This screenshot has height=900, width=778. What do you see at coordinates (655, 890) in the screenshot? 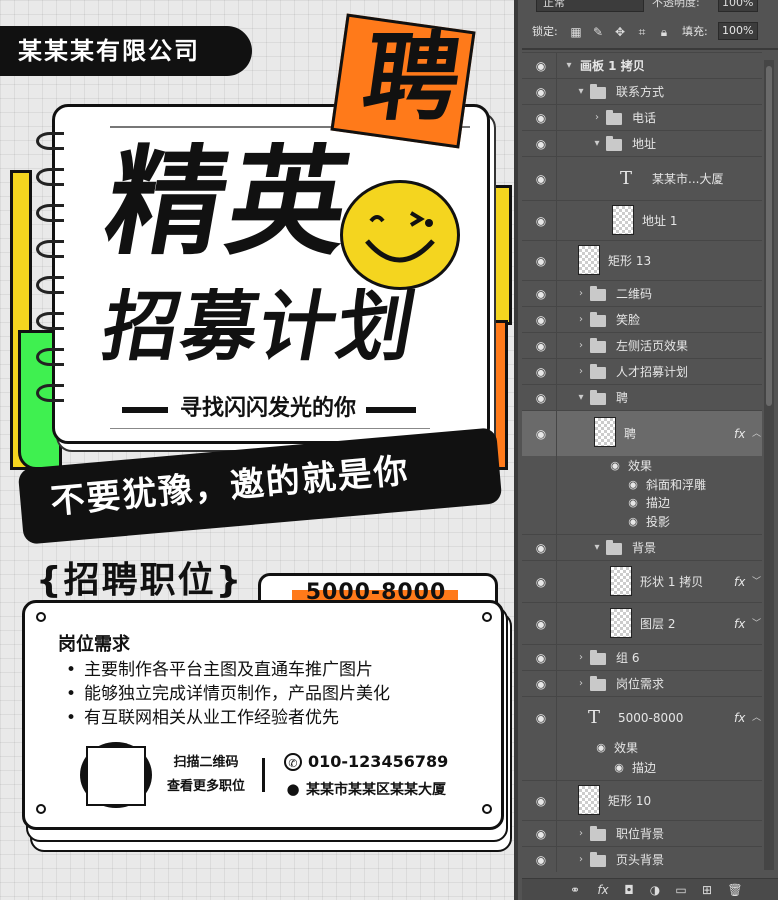
I see `adjustment-icon: ◑` at bounding box center [655, 890].